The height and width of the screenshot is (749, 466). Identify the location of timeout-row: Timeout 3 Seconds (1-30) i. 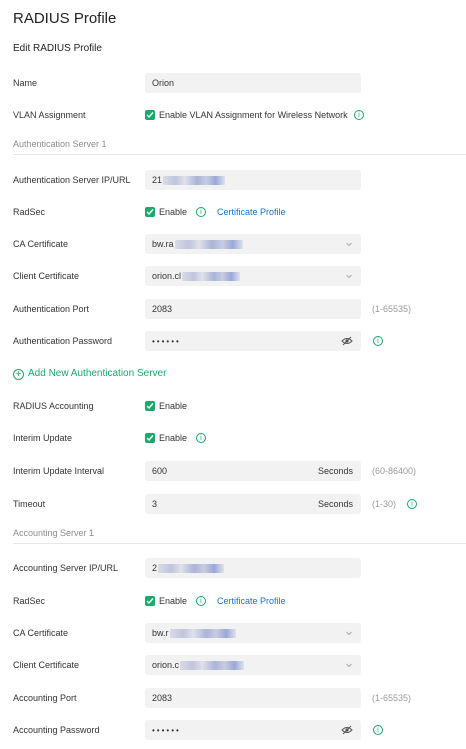
(233, 504).